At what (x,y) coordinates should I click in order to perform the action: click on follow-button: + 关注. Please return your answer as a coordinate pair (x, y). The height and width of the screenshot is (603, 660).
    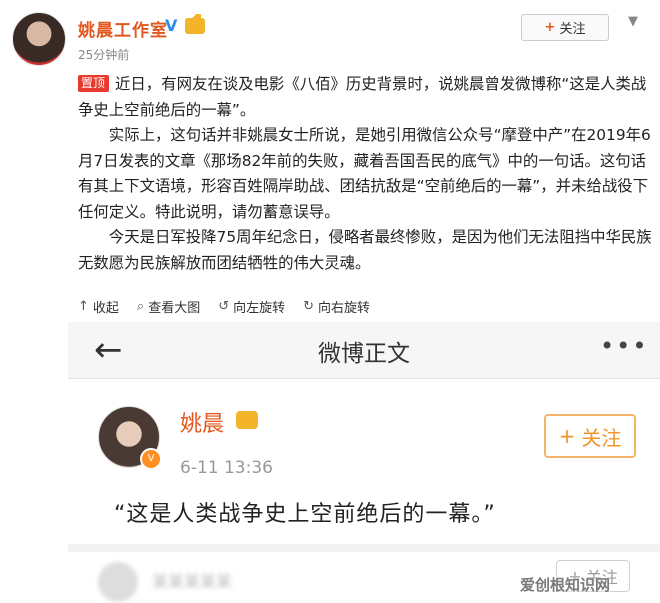
    Looking at the image, I should click on (565, 27).